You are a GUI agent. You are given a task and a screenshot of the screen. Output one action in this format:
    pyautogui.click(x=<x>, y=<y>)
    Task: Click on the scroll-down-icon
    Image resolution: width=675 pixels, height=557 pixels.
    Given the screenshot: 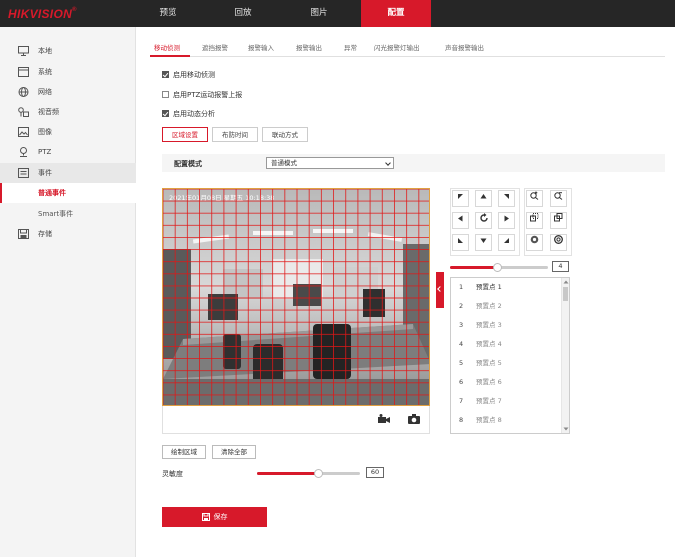 What is the action you would take?
    pyautogui.click(x=566, y=429)
    